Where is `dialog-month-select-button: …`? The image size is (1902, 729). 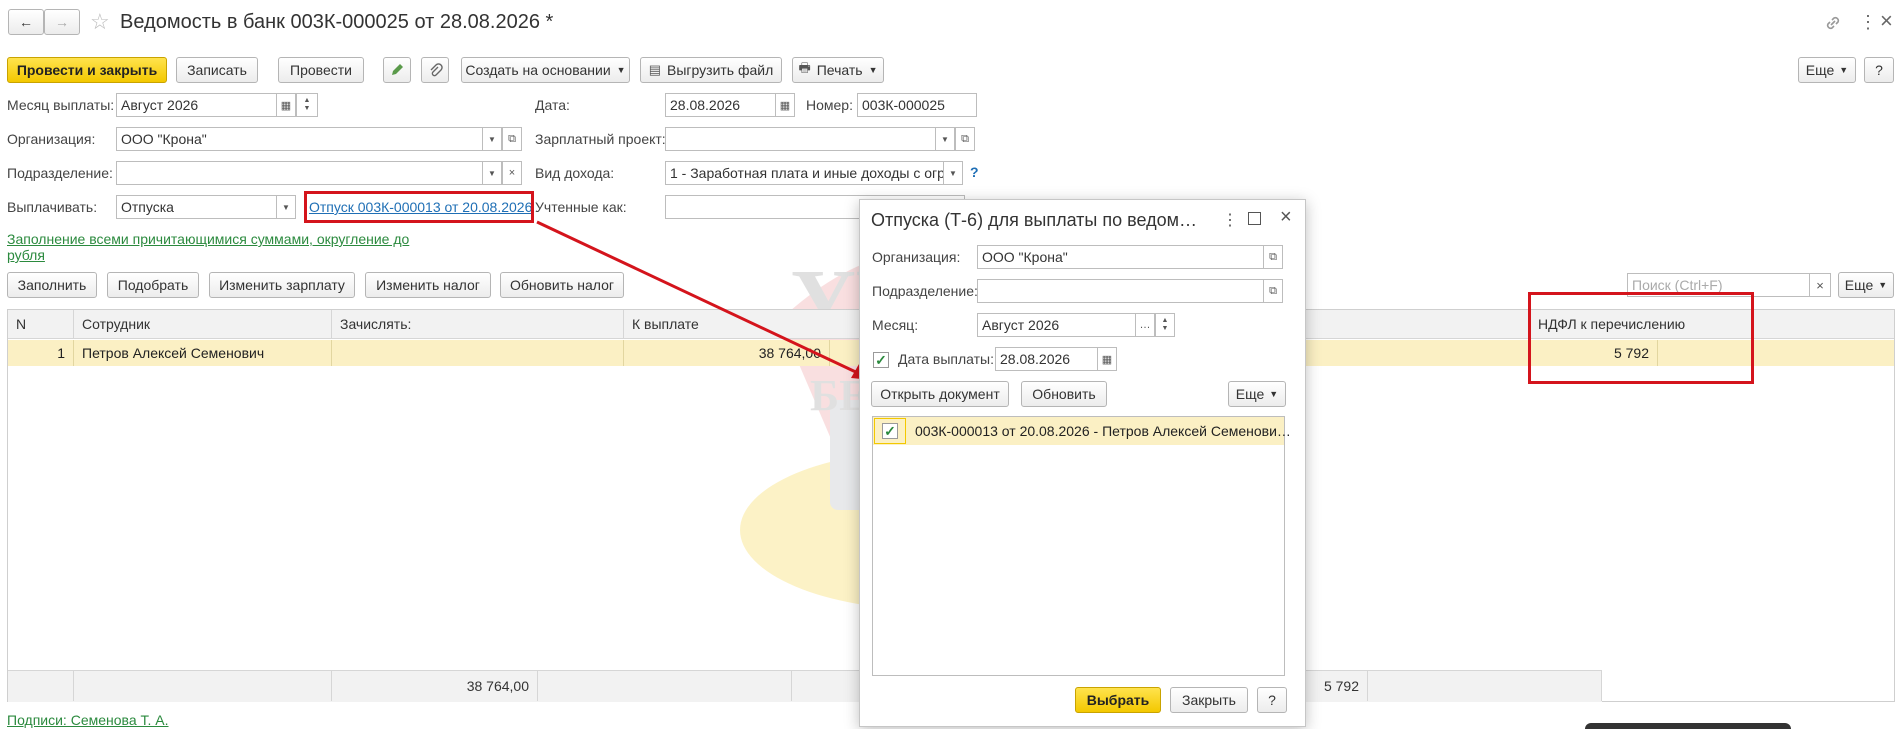 dialog-month-select-button: … is located at coordinates (1145, 325).